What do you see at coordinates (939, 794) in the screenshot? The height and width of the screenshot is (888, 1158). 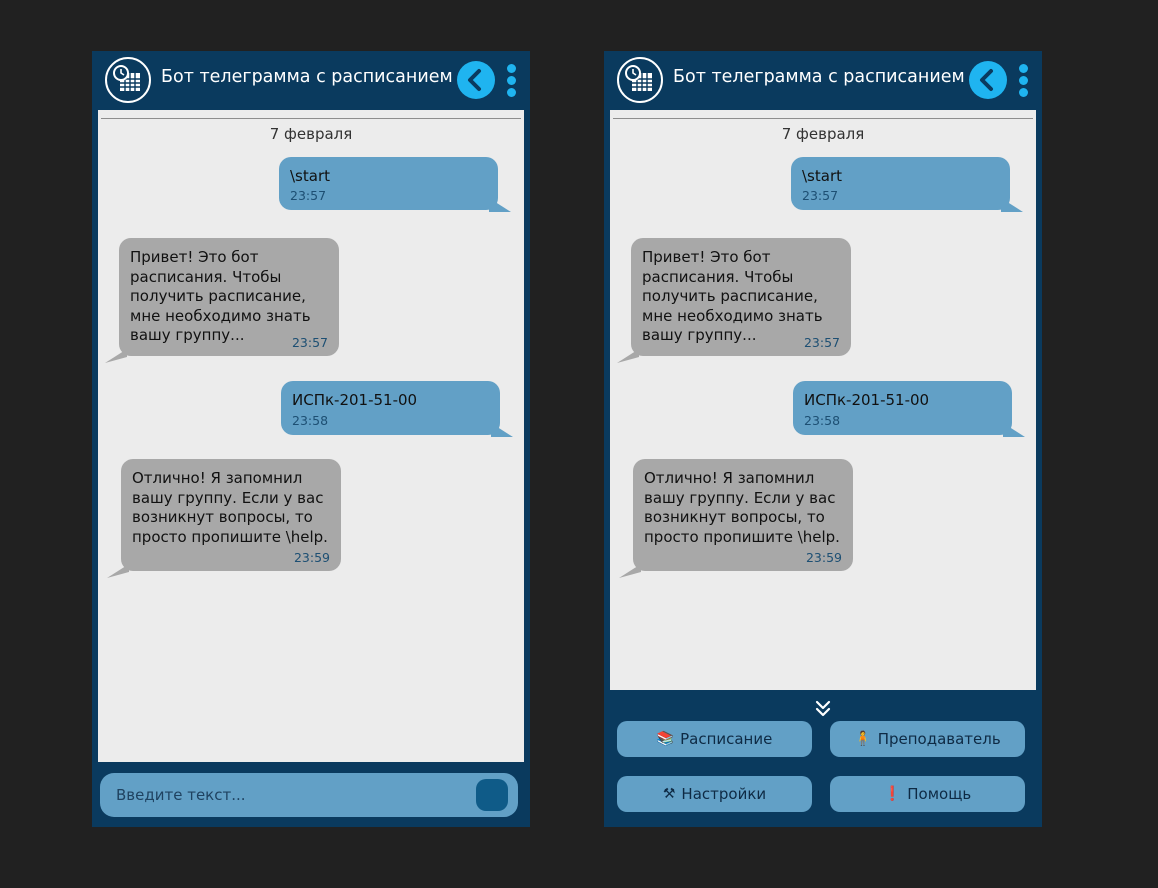 I see `keyboard-button-label: Помощь` at bounding box center [939, 794].